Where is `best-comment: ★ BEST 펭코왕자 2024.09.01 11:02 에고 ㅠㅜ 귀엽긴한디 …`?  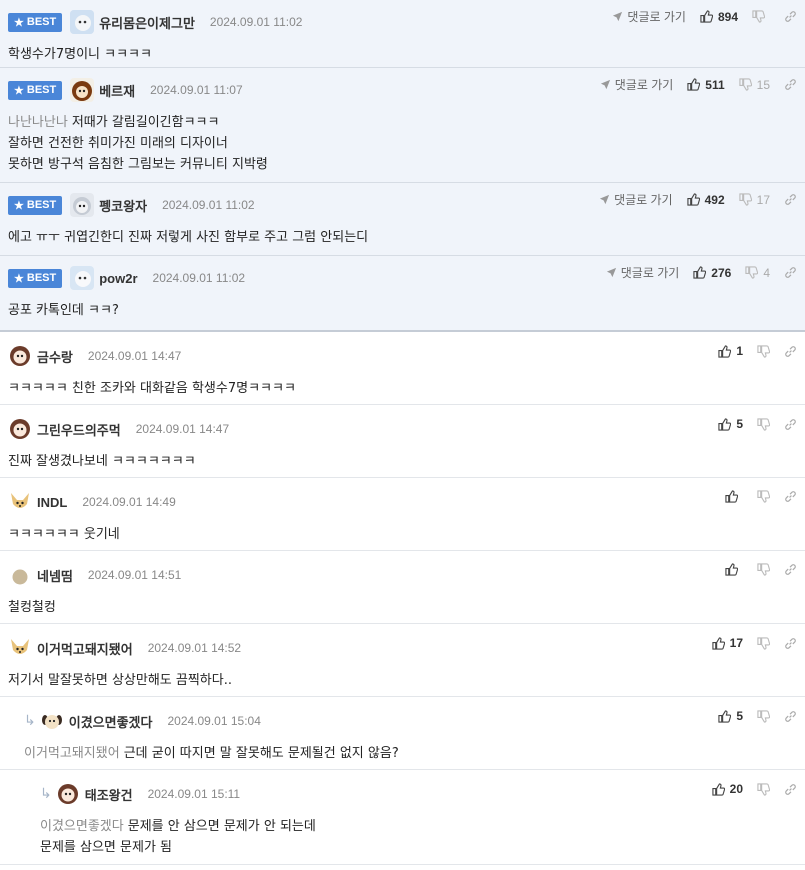
best-comment: ★ BEST 펭코왕자 2024.09.01 11:02 에고 ㅠㅜ 귀엽긴한디 … is located at coordinates (402, 219).